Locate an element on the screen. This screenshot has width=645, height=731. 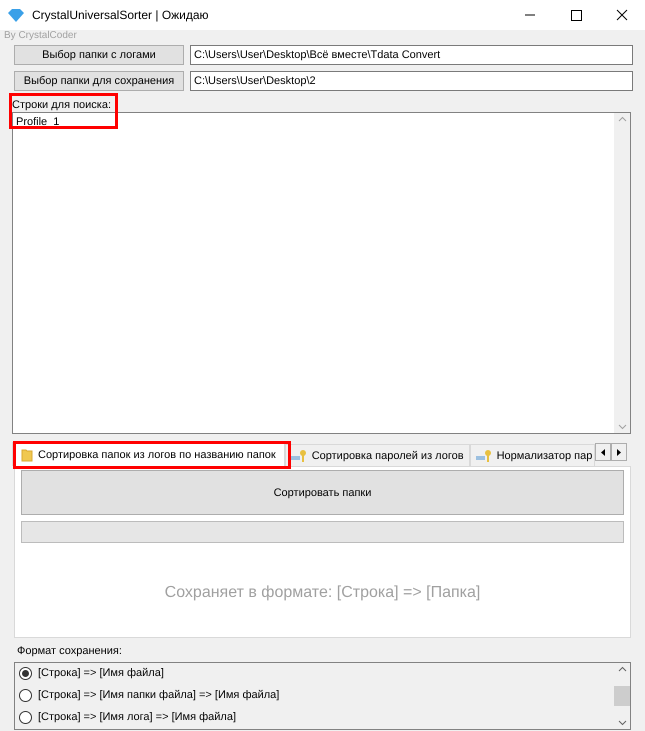
folder-icon is located at coordinates (27, 455).